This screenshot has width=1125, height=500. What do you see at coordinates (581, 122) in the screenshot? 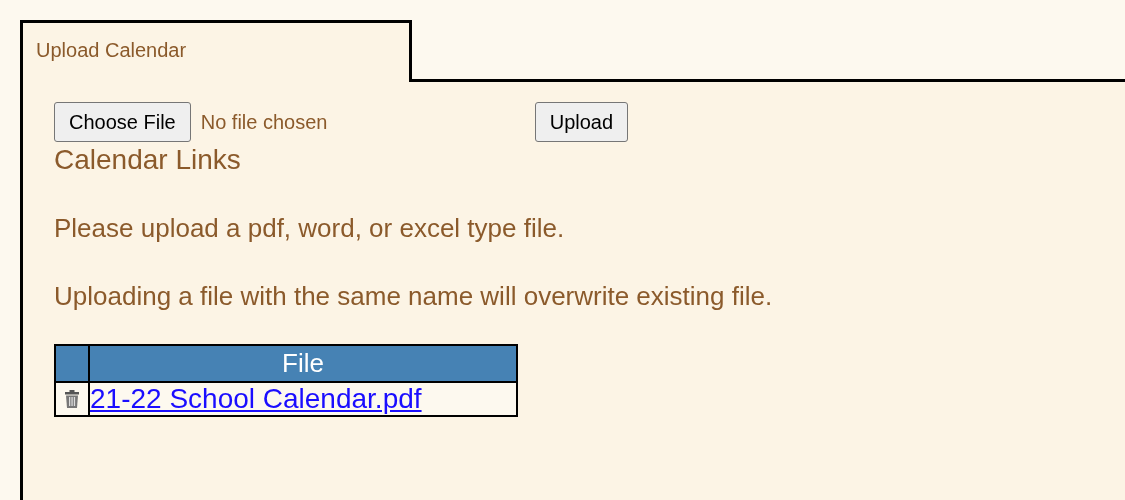
I see `upload-button: Upload` at bounding box center [581, 122].